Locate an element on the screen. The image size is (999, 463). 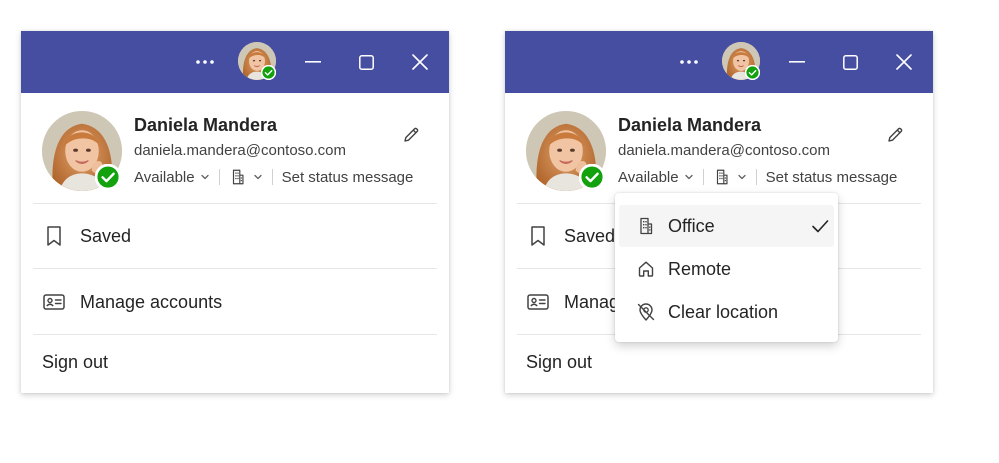
location-option-remote: Remote is located at coordinates (726, 269).